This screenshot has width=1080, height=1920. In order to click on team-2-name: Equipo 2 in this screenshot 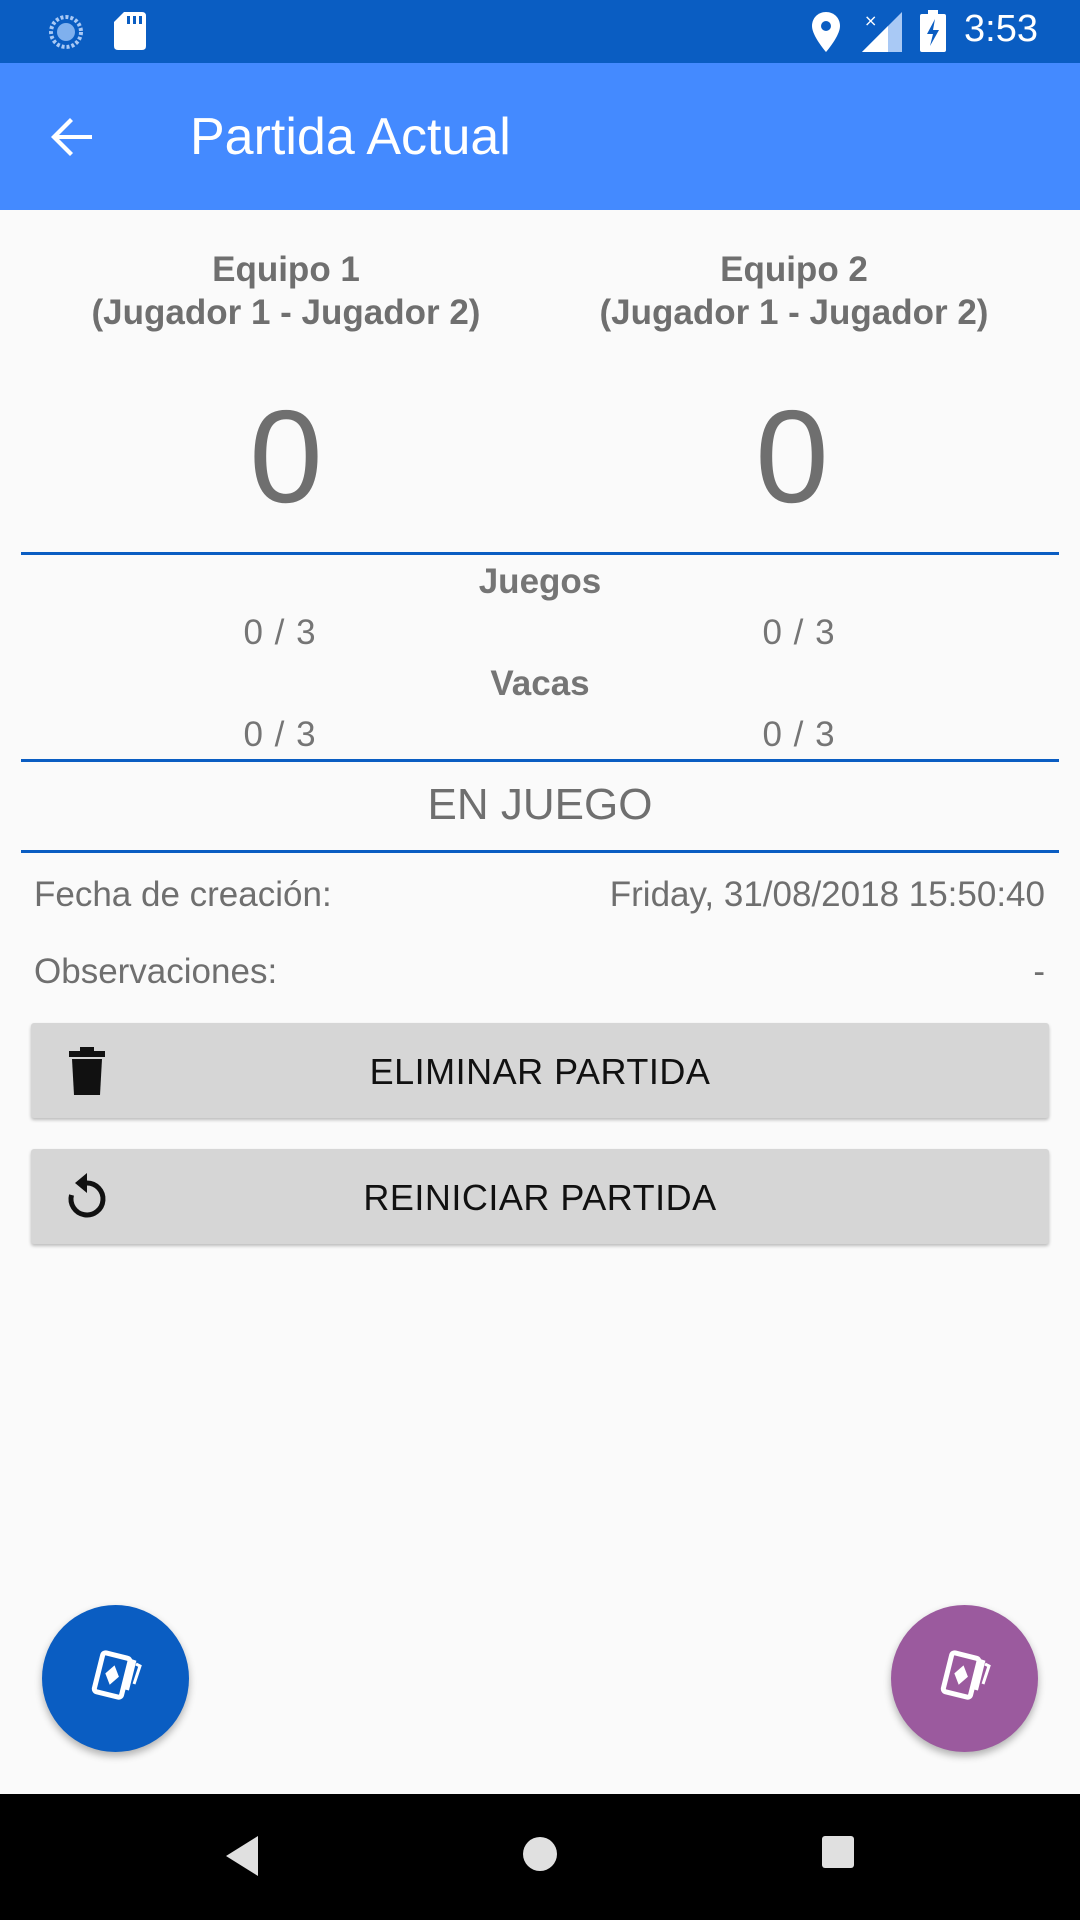, I will do `click(794, 269)`.